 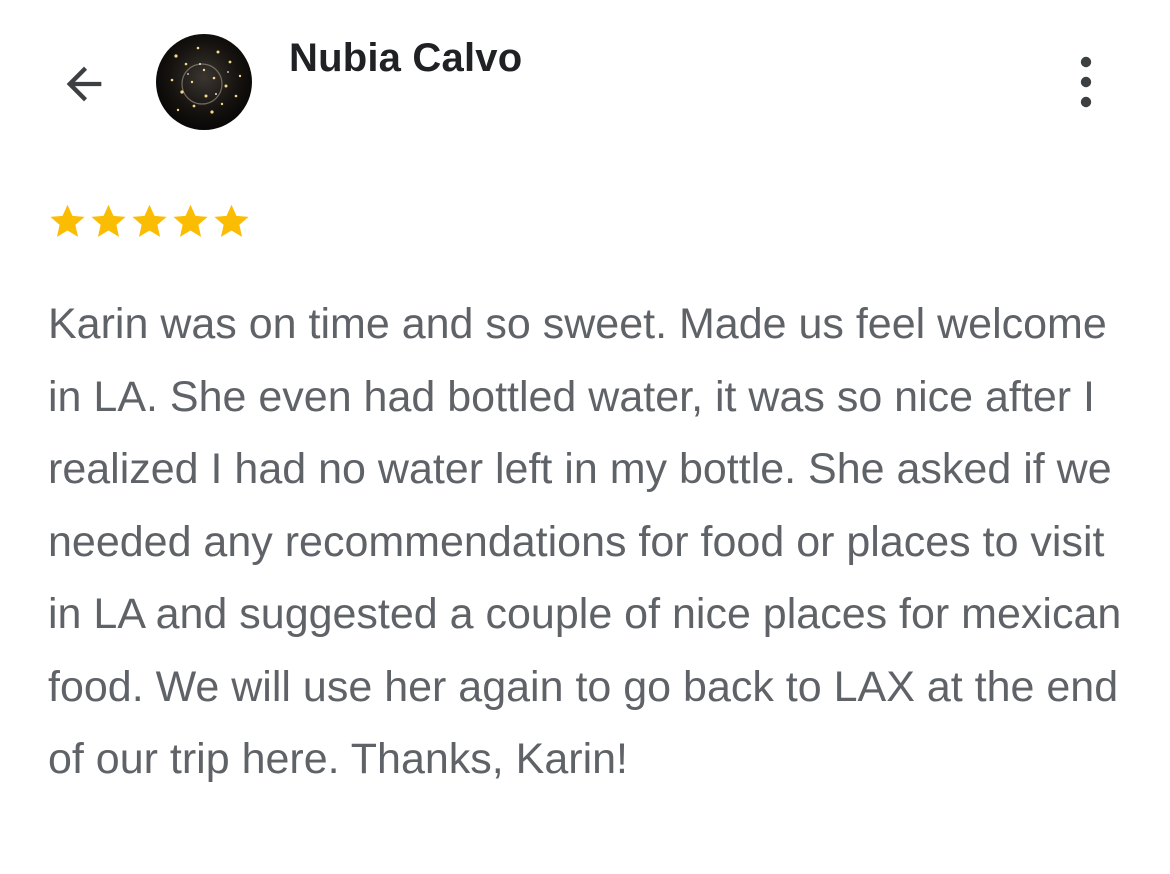 I want to click on reviewer-name: Nubia Calvo, so click(x=405, y=58).